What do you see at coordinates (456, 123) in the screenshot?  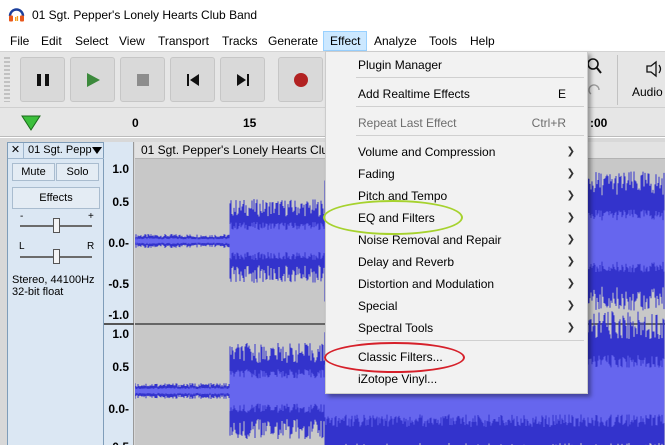 I see `menu-item-repeat-last-effect: Repeat Last Effect Ctrl+R` at bounding box center [456, 123].